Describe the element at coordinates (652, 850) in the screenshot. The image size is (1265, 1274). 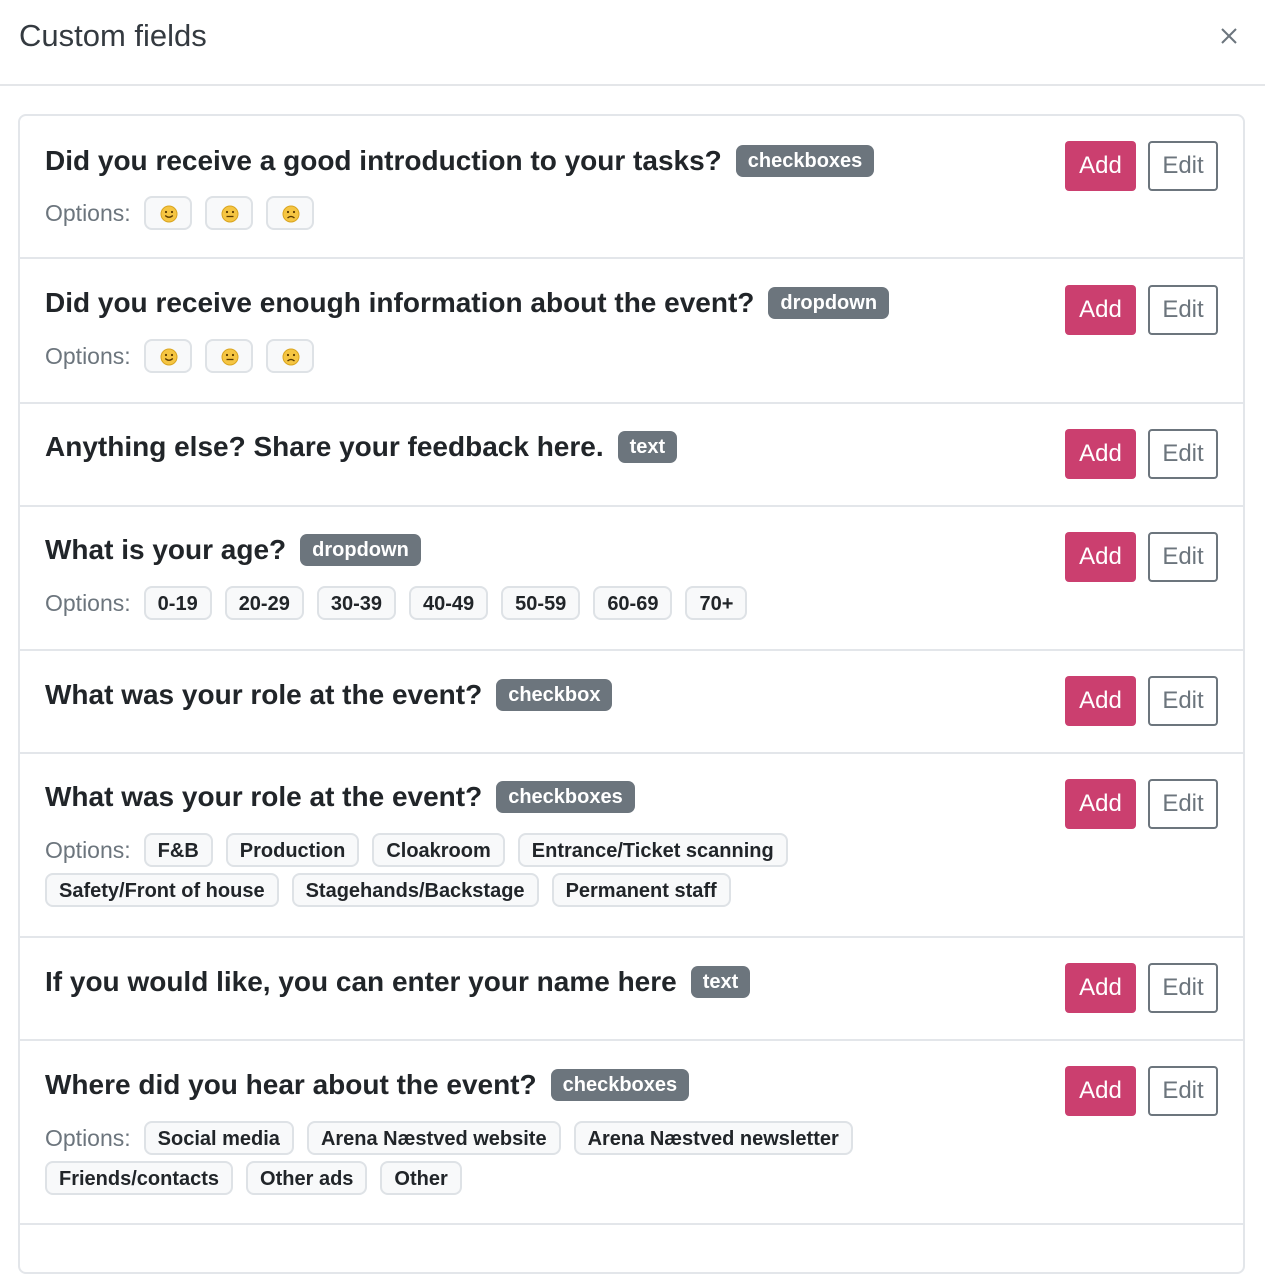
I see `option-chip: Entrance/Ticket scanning` at that location.